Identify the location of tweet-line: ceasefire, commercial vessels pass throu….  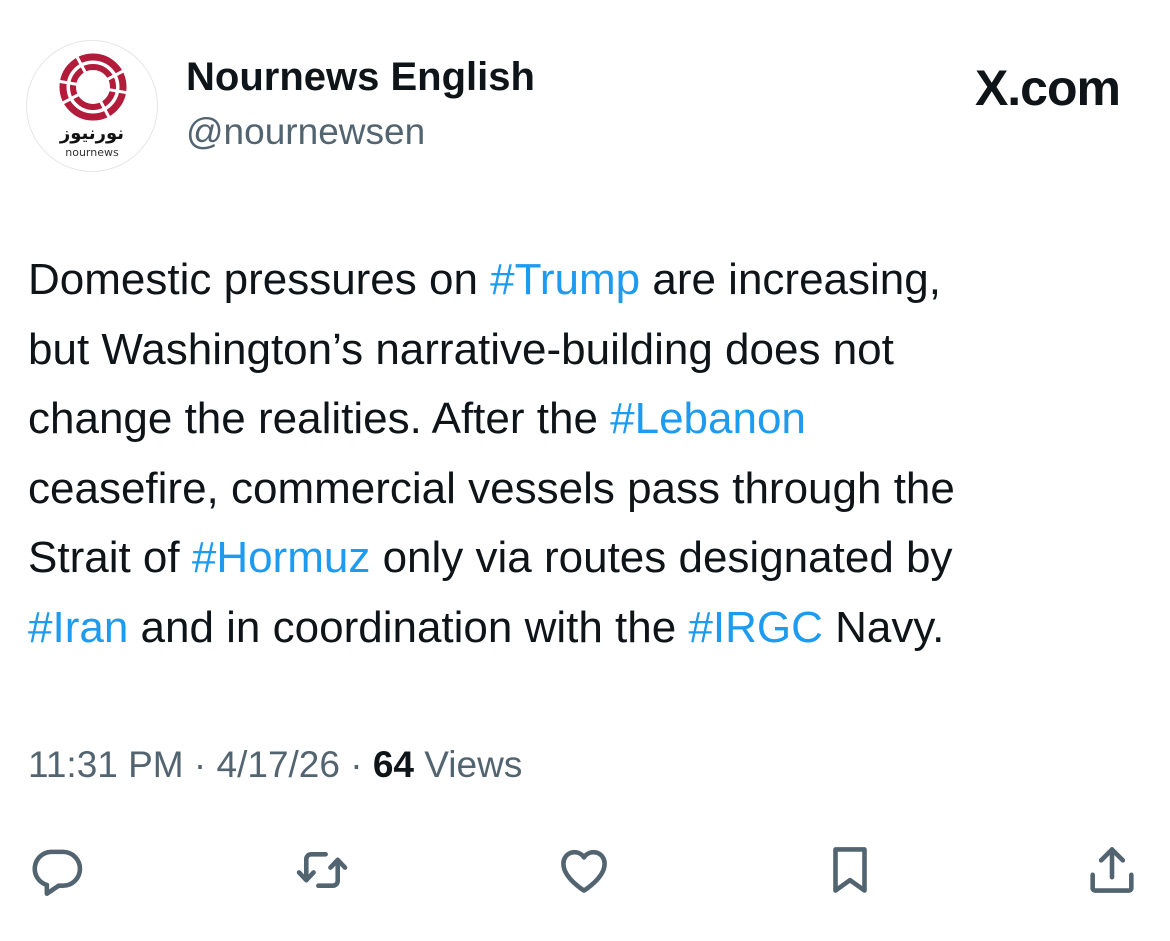
(583, 489).